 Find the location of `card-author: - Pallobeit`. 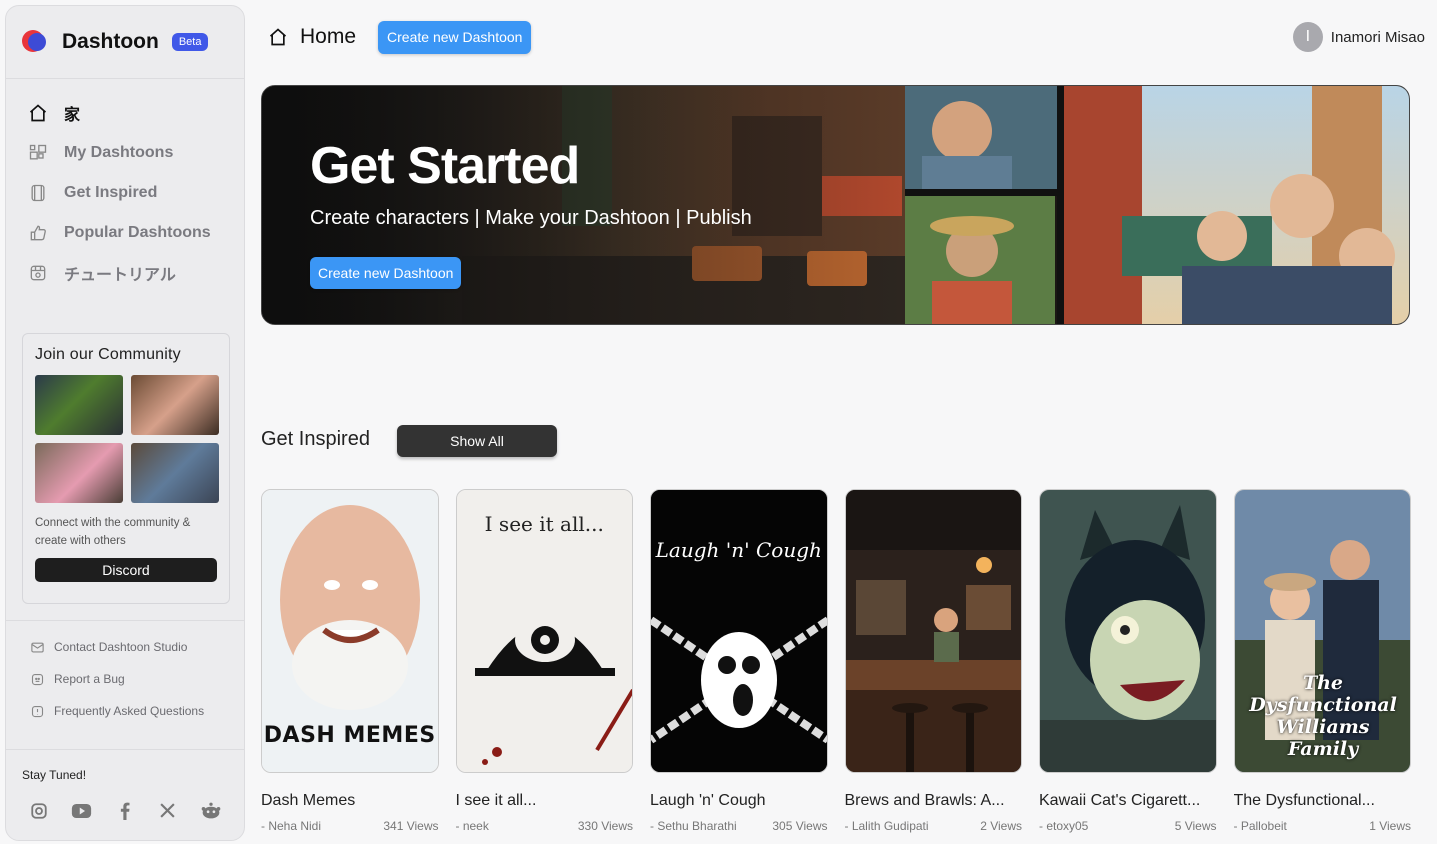

card-author: - Pallobeit is located at coordinates (1260, 826).